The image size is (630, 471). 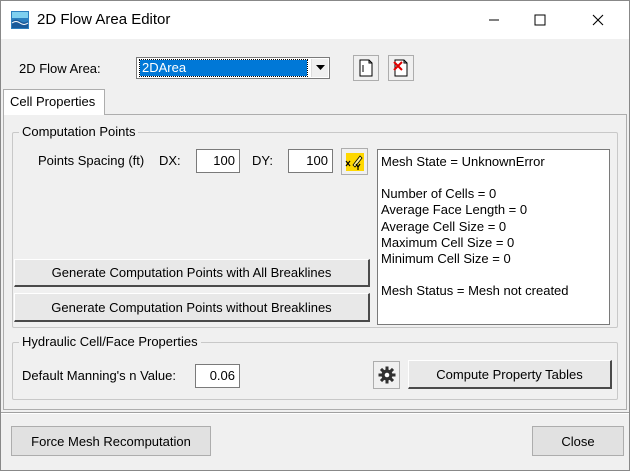 What do you see at coordinates (60, 68) in the screenshot?
I see `flow-area-label: 2D Flow Area:` at bounding box center [60, 68].